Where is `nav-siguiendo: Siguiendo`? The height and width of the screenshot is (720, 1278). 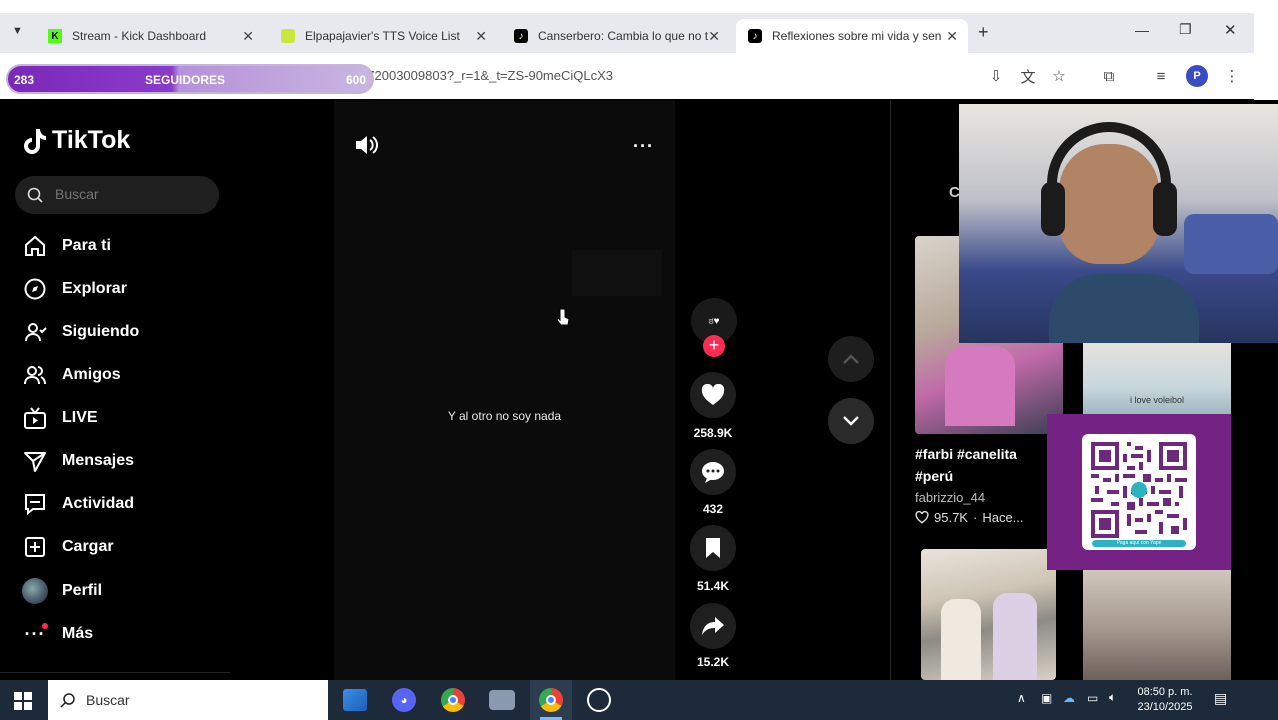 nav-siguiendo: Siguiendo is located at coordinates (80, 332).